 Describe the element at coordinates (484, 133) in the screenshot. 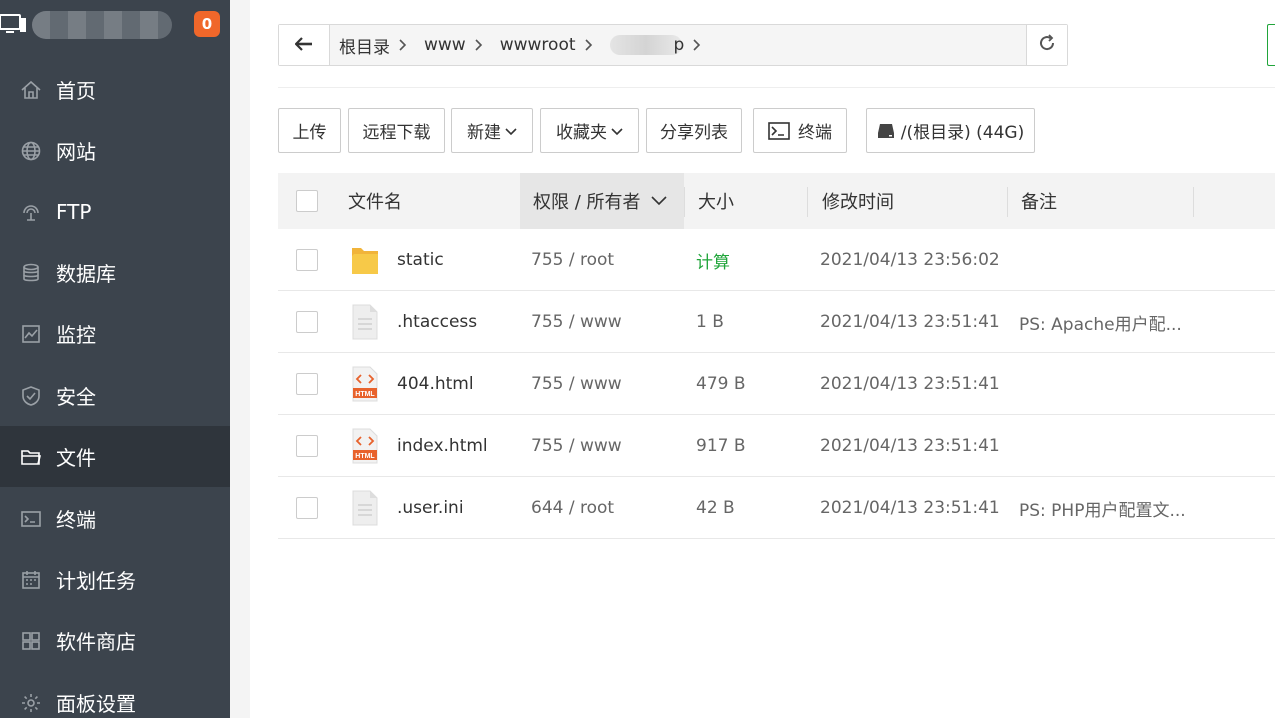

I see `new-label: 新建` at that location.